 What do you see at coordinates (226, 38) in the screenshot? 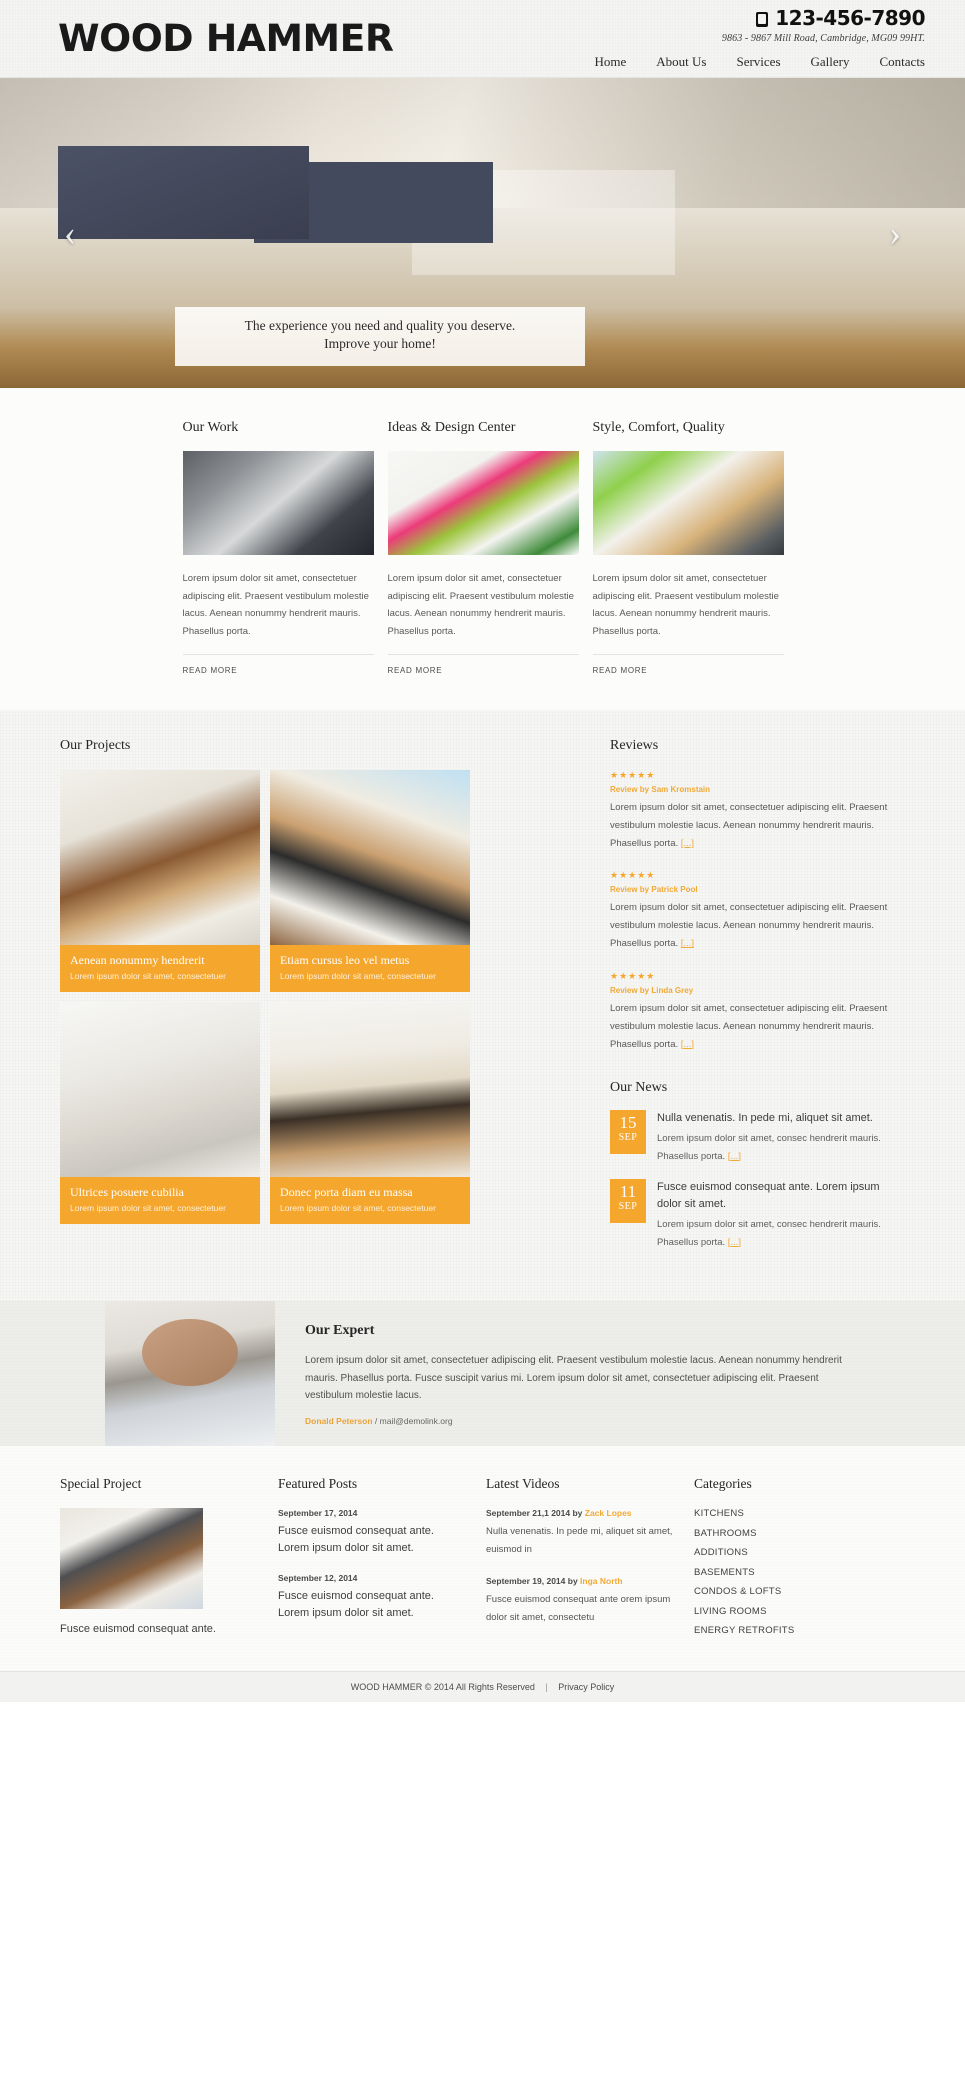
I see `site-logo: WOOD HAMMER` at bounding box center [226, 38].